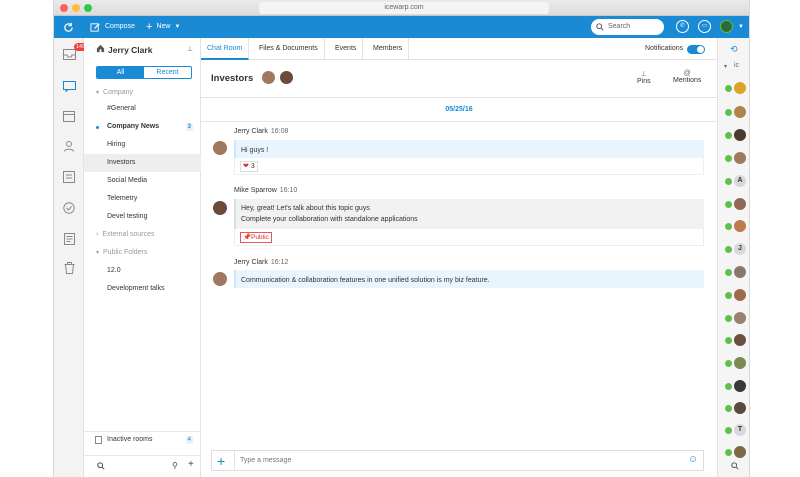  I want to click on mentions-label: Mentions, so click(687, 80).